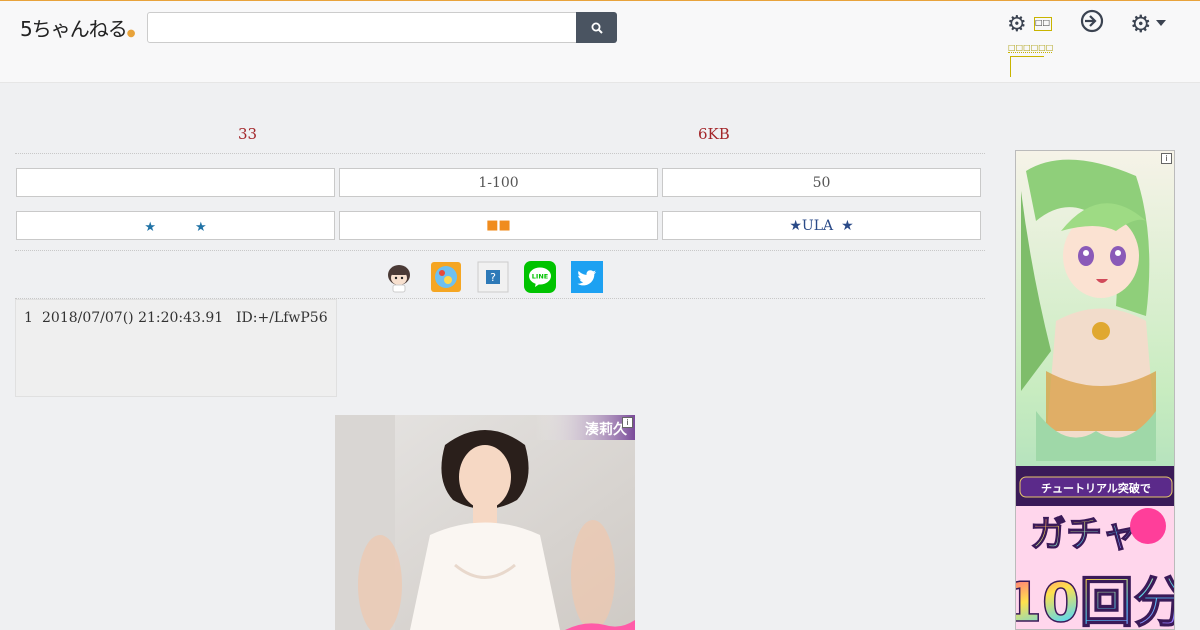 Image resolution: width=1200 pixels, height=630 pixels. Describe the element at coordinates (1161, 23) in the screenshot. I see `chevron-down-icon` at that location.